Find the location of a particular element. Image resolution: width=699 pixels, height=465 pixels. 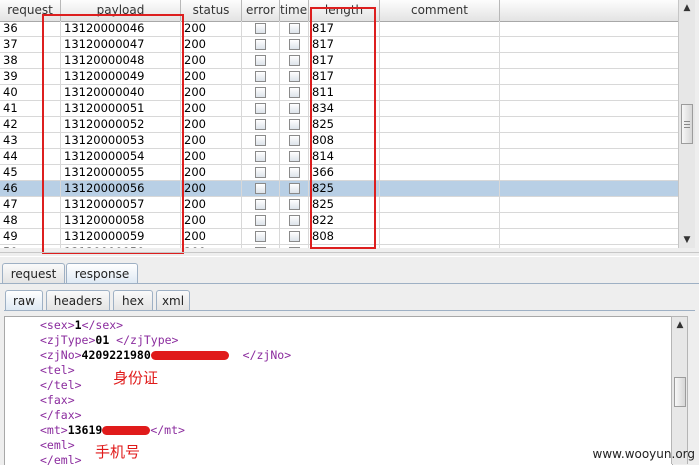

table-row: 48 13120000058 200 822 is located at coordinates (339, 221).